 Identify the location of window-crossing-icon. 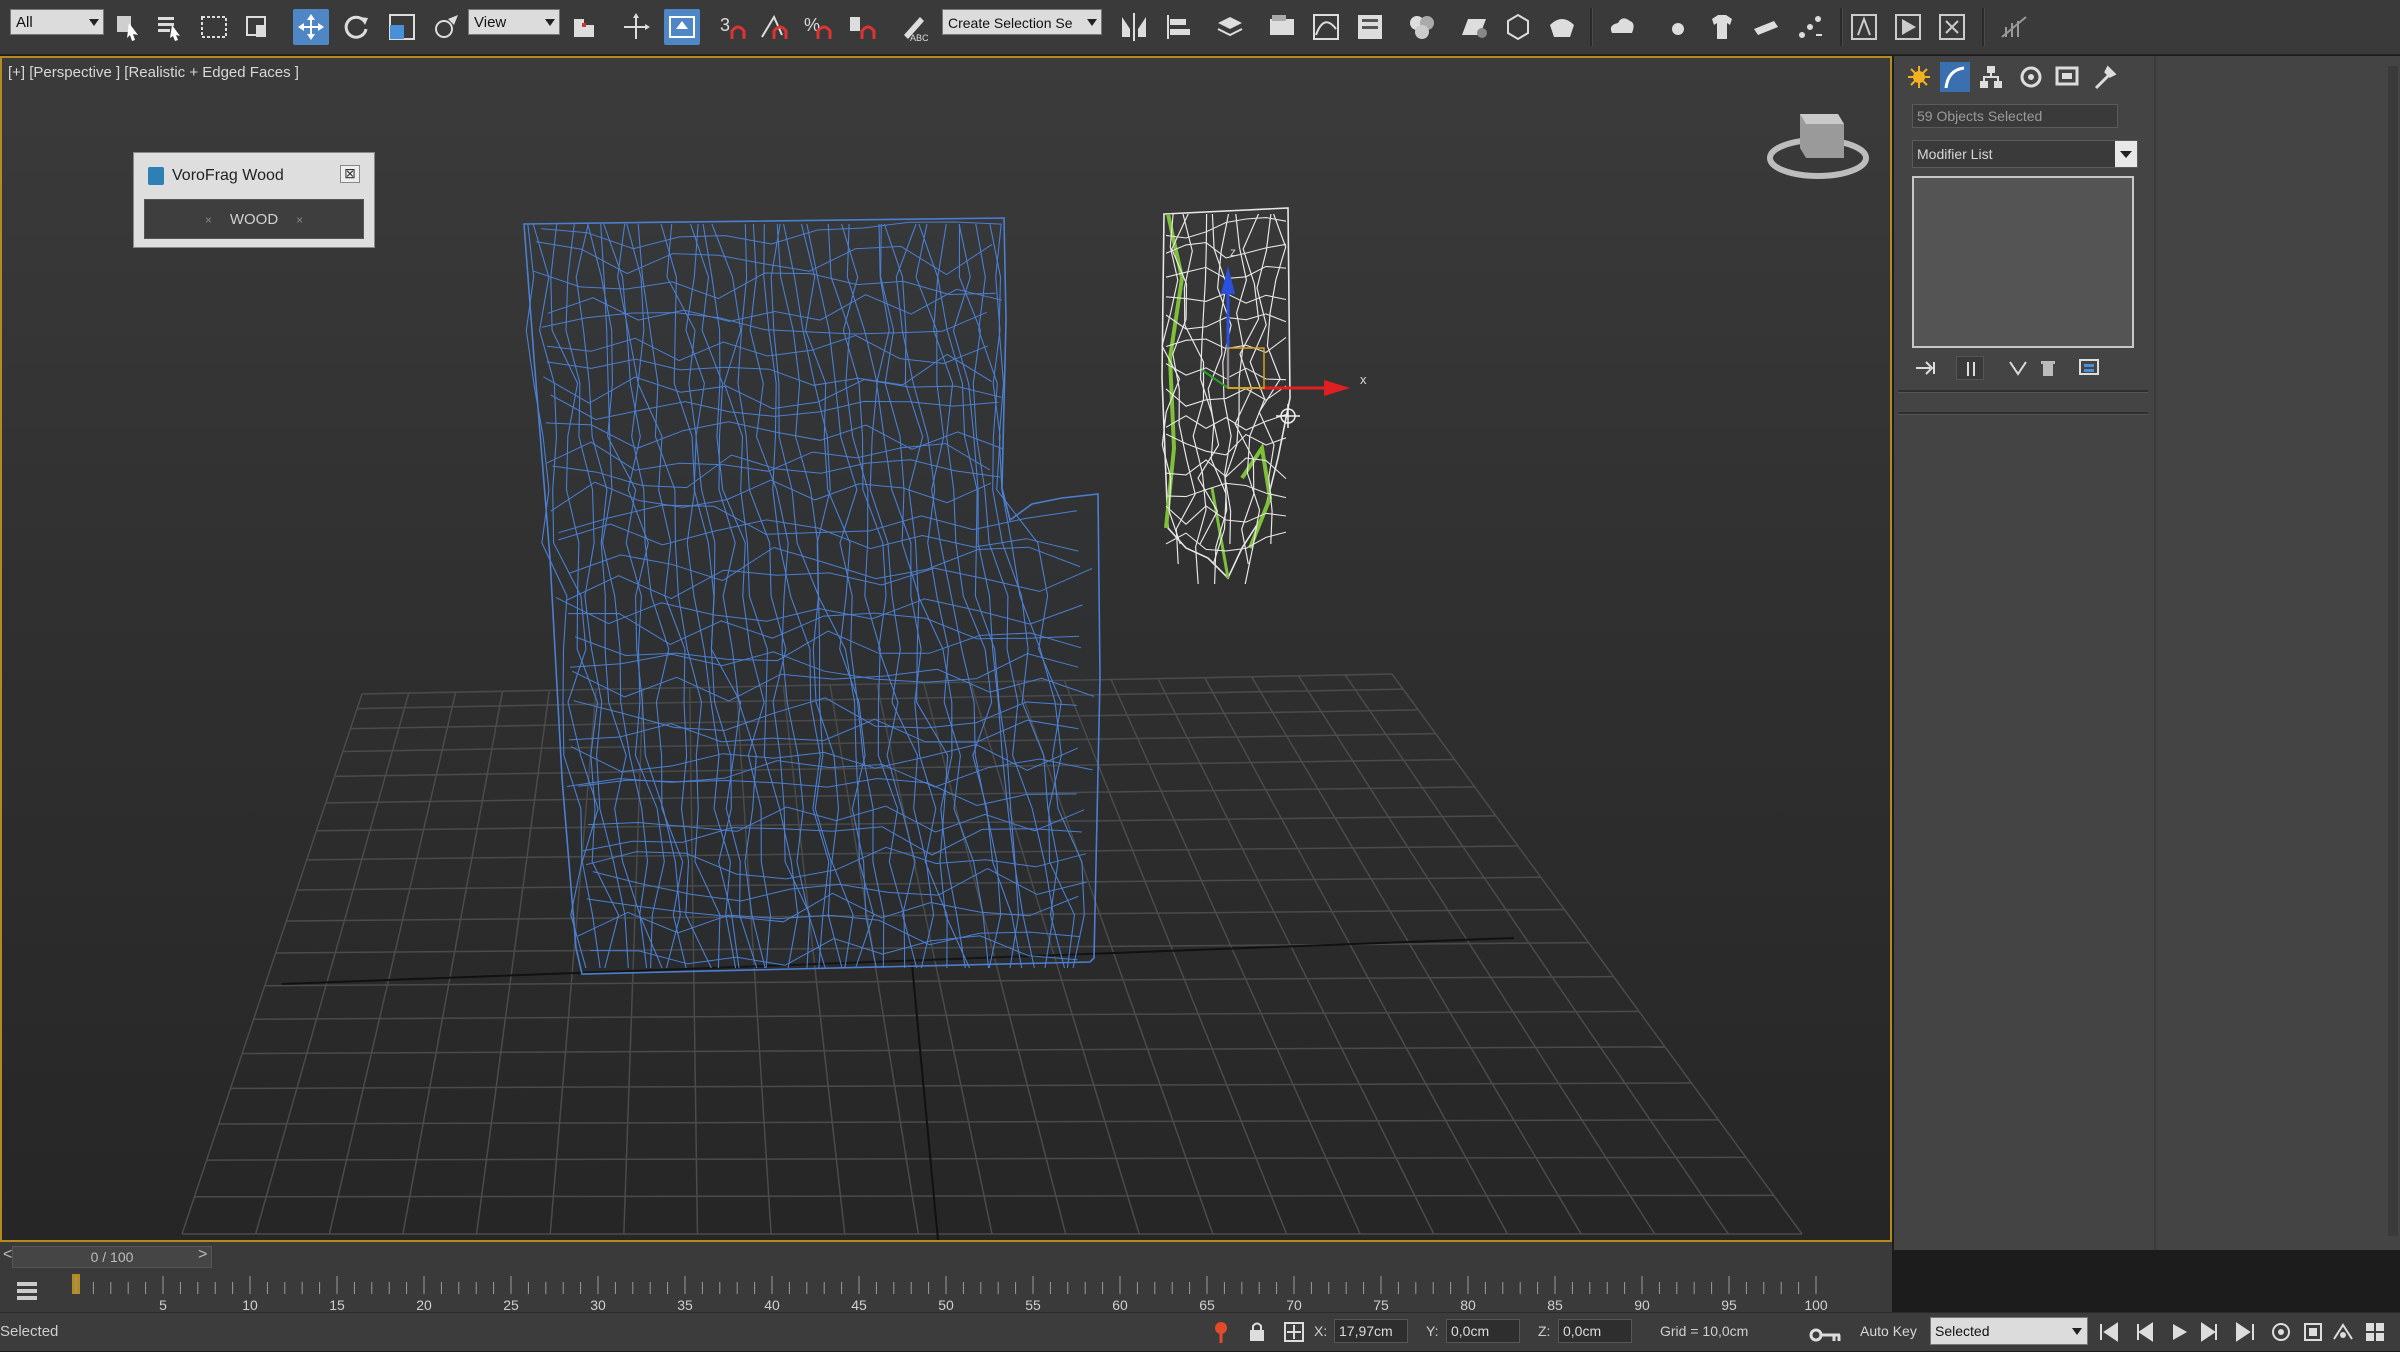
(258, 27).